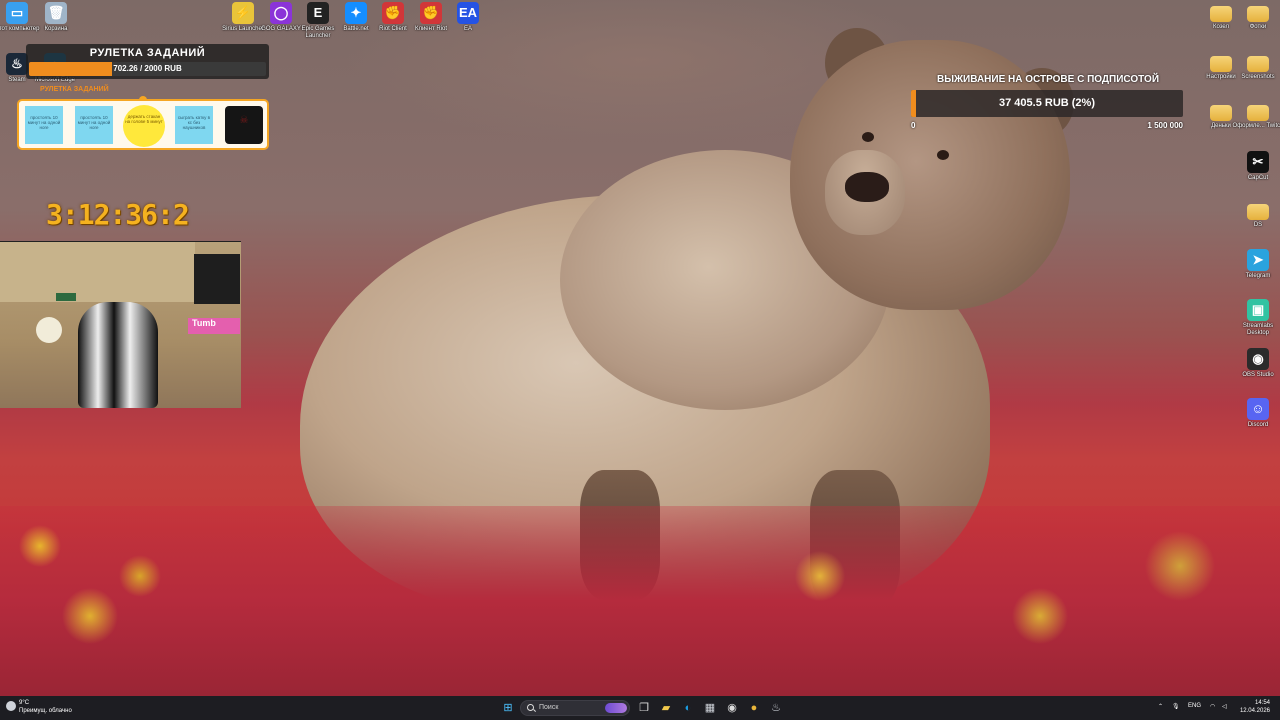  Describe the element at coordinates (1256, 264) in the screenshot. I see `desktop-icon-telegram: ➤ Telegram` at that location.